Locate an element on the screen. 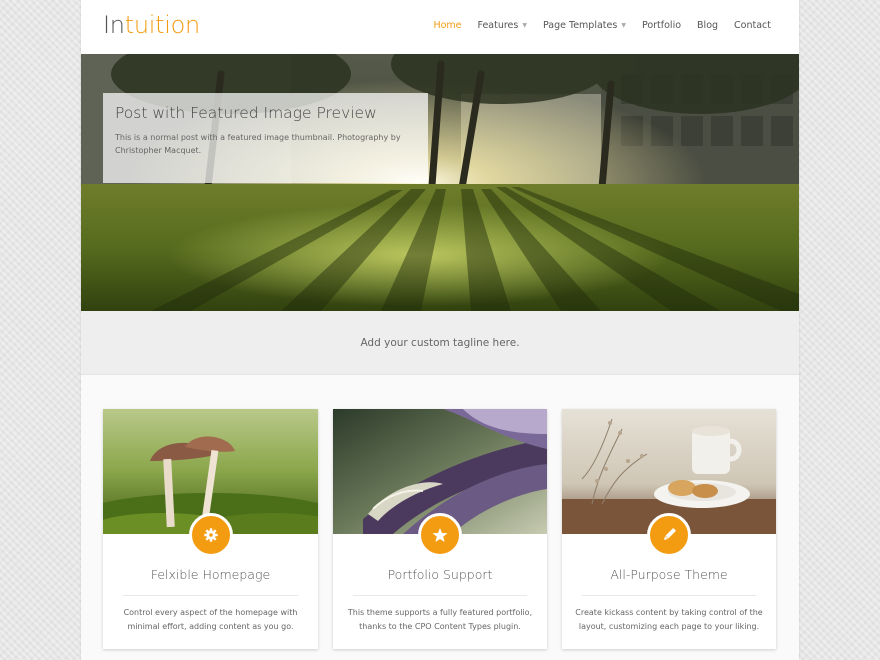  nav-portfolio-label: Portfolio is located at coordinates (661, 25).